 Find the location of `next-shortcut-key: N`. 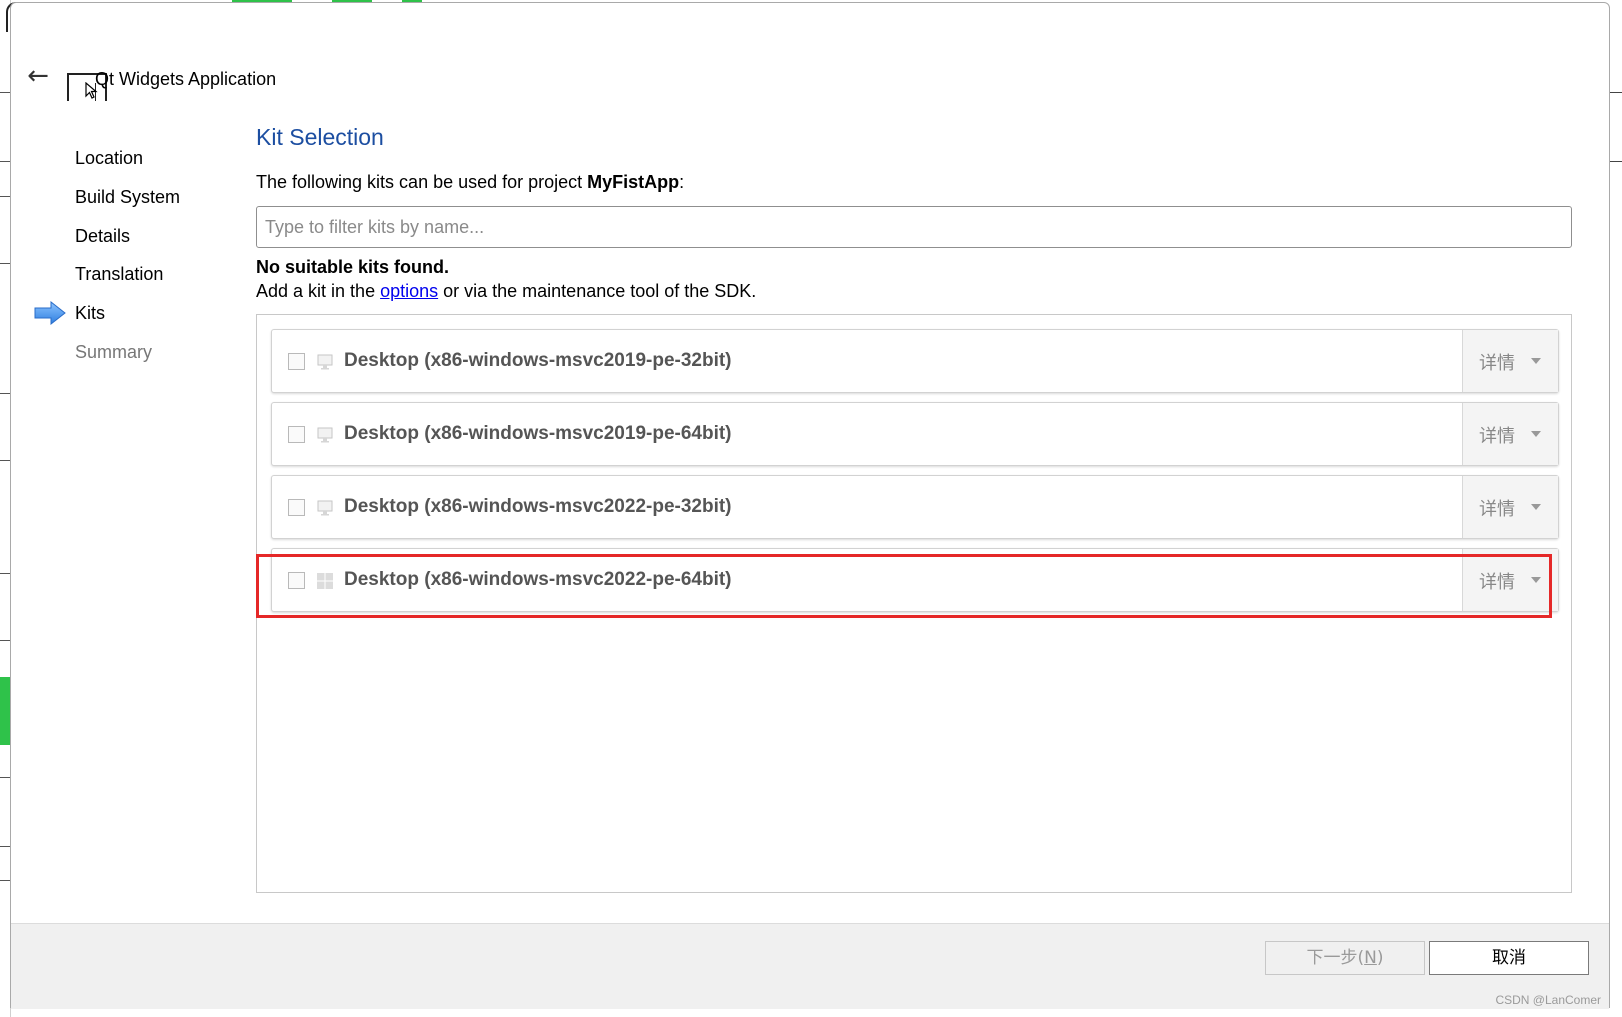

next-shortcut-key: N is located at coordinates (1370, 958).